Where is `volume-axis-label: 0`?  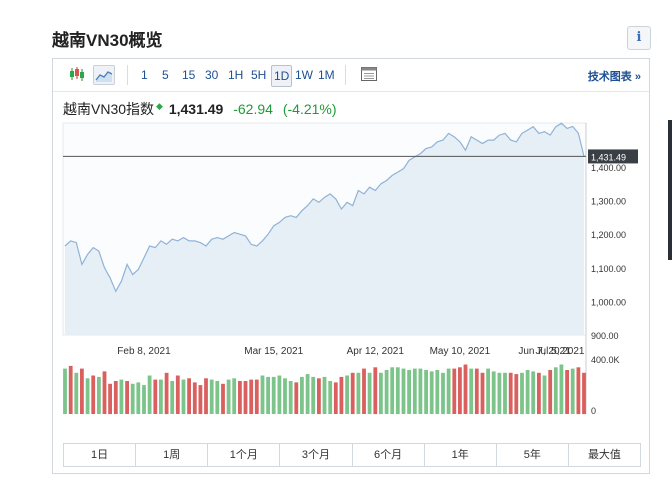 volume-axis-label: 0 is located at coordinates (593, 411).